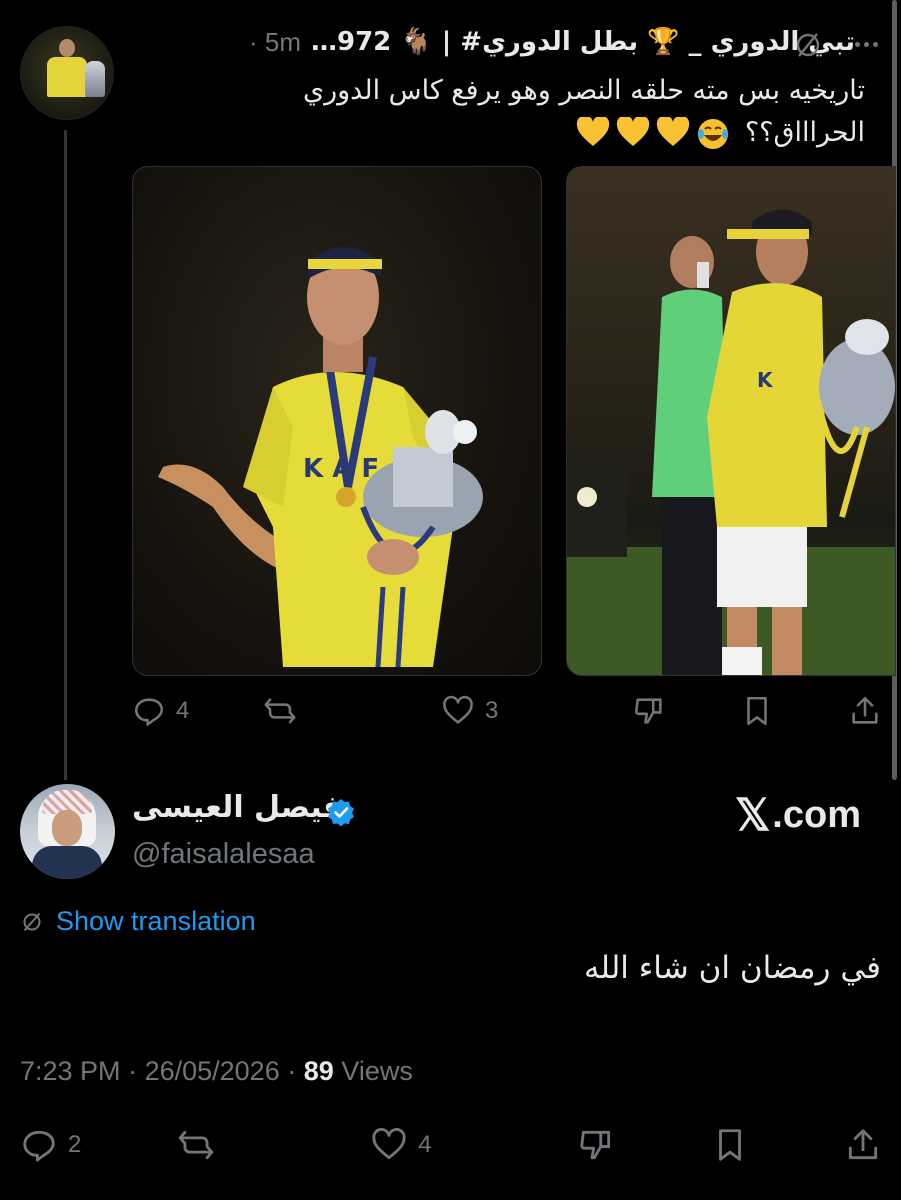 This screenshot has height=1200, width=901. What do you see at coordinates (223, 854) in the screenshot?
I see `main-handle: @faisalalesaa` at bounding box center [223, 854].